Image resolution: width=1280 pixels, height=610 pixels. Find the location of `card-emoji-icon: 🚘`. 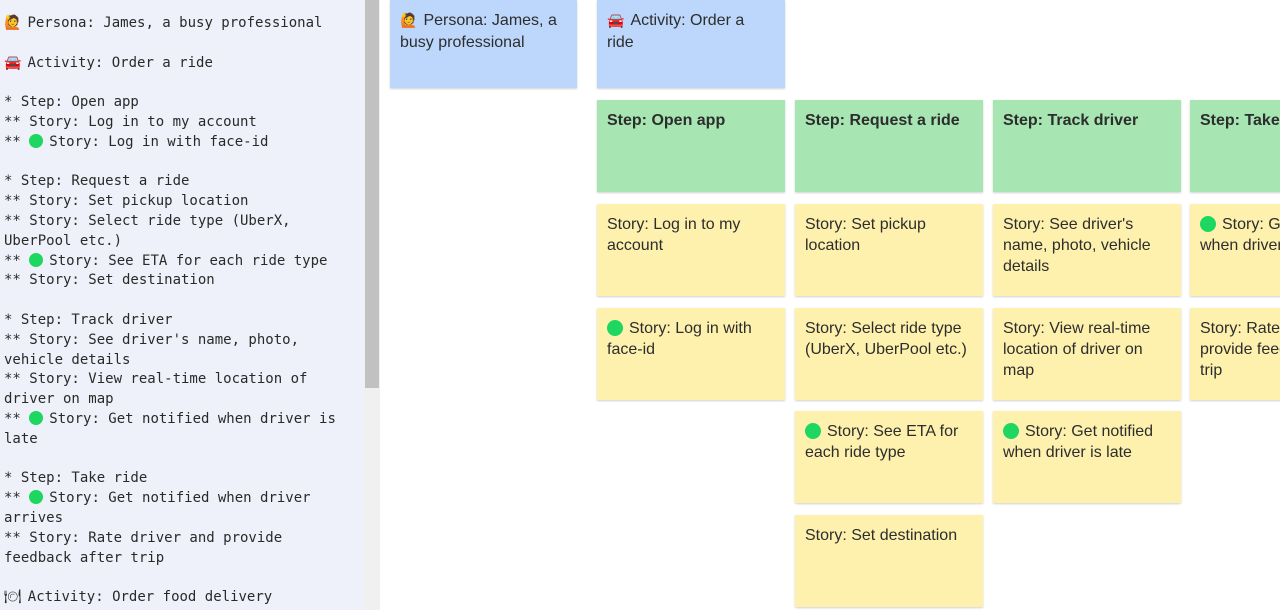

card-emoji-icon: 🚘 is located at coordinates (616, 21).